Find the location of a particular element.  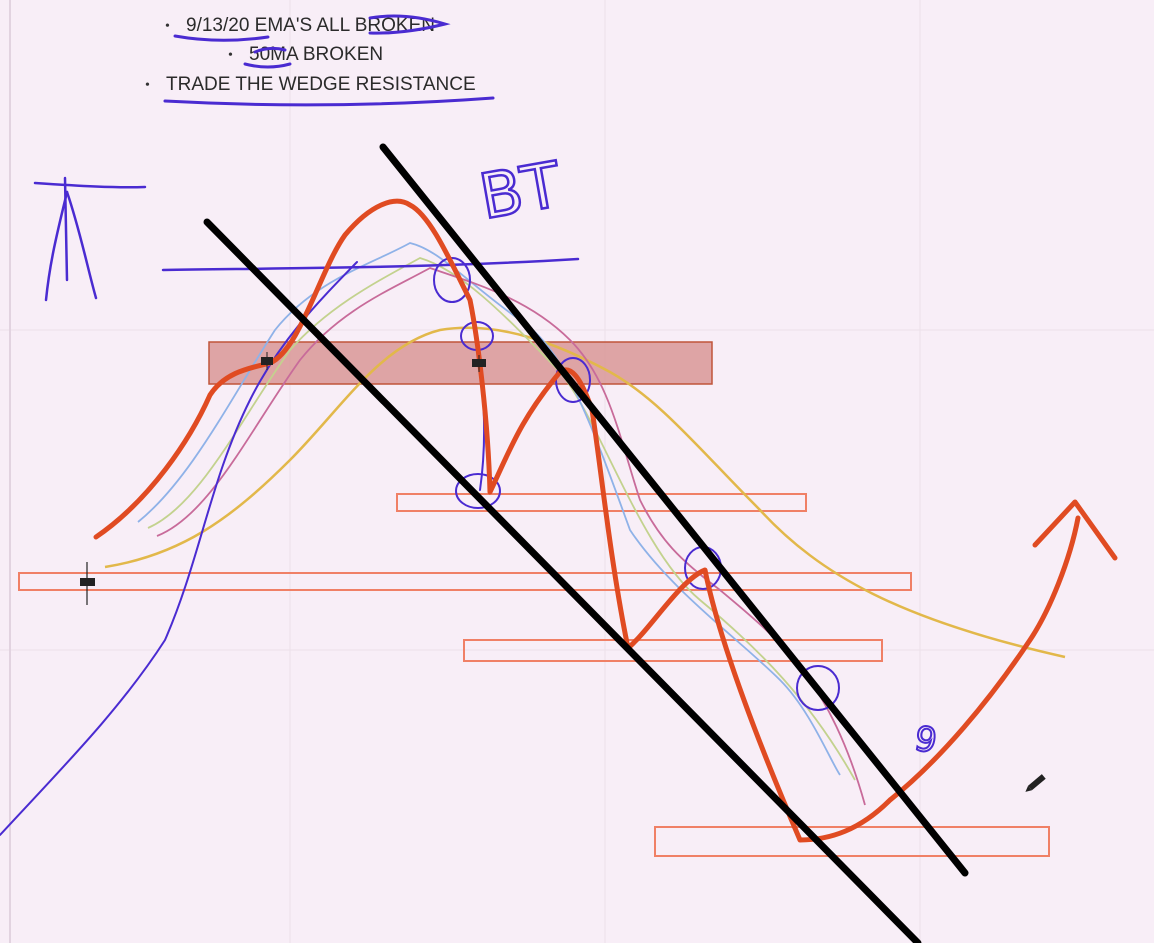

pencil-icon is located at coordinates (1035, 783).